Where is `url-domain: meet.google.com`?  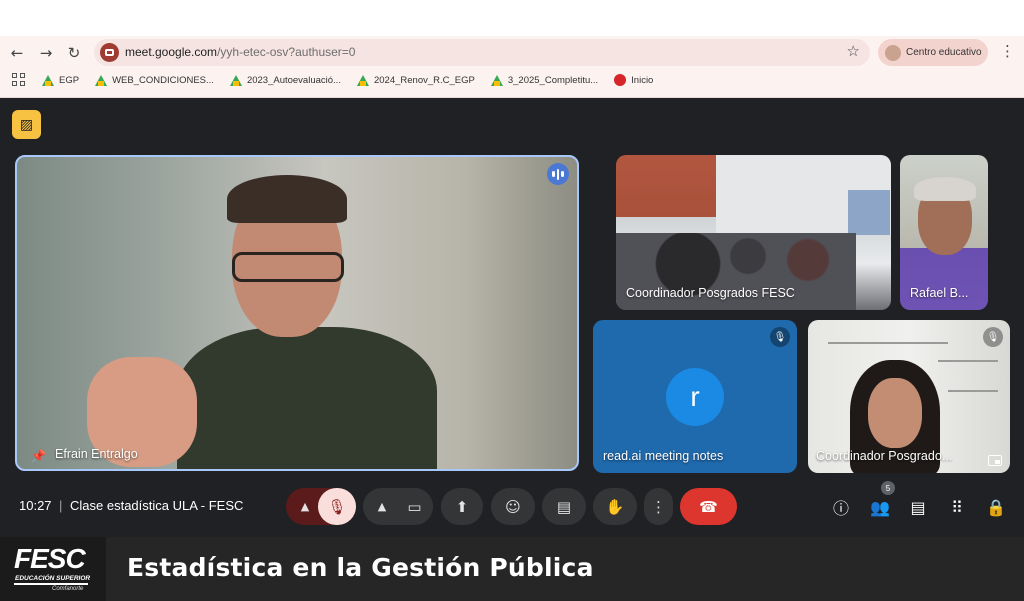 url-domain: meet.google.com is located at coordinates (171, 52).